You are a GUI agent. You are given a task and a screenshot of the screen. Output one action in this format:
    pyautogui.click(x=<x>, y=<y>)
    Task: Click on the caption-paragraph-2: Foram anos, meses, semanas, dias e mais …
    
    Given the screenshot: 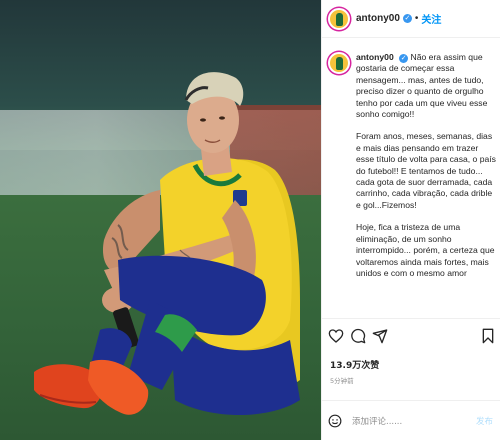 What is the action you would take?
    pyautogui.click(x=426, y=170)
    